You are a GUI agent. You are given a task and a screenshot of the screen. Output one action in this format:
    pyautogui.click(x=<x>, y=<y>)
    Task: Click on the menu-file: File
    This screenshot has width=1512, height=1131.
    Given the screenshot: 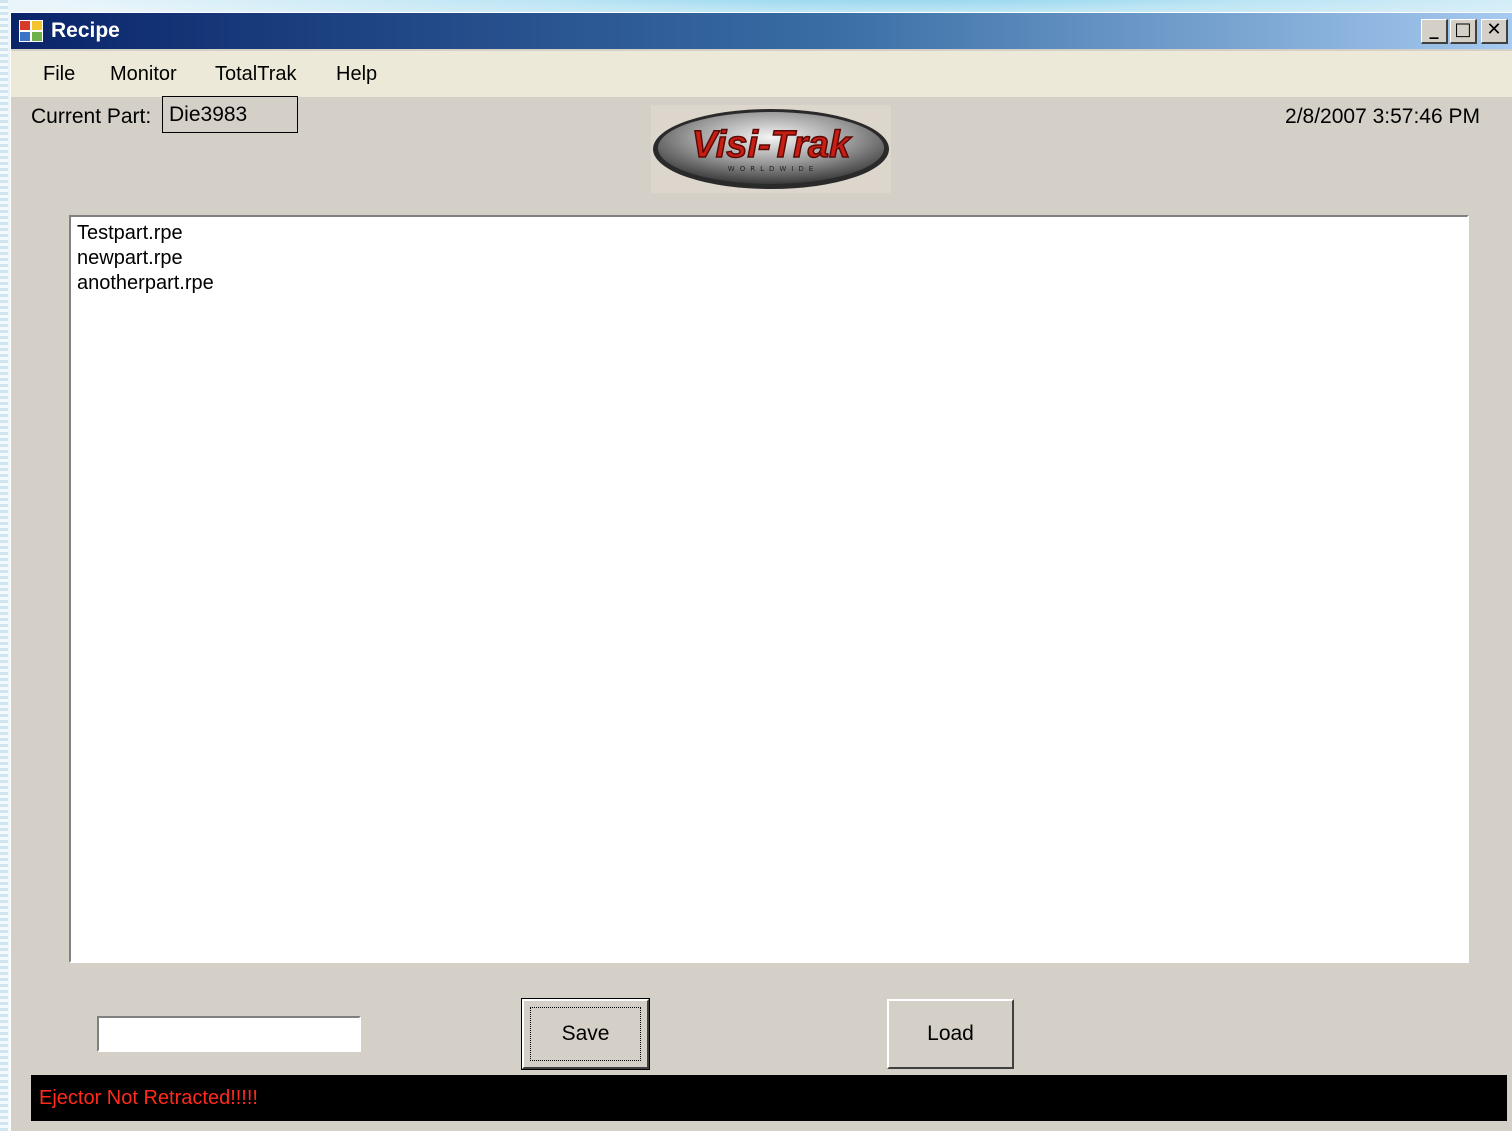 What is the action you would take?
    pyautogui.click(x=59, y=74)
    